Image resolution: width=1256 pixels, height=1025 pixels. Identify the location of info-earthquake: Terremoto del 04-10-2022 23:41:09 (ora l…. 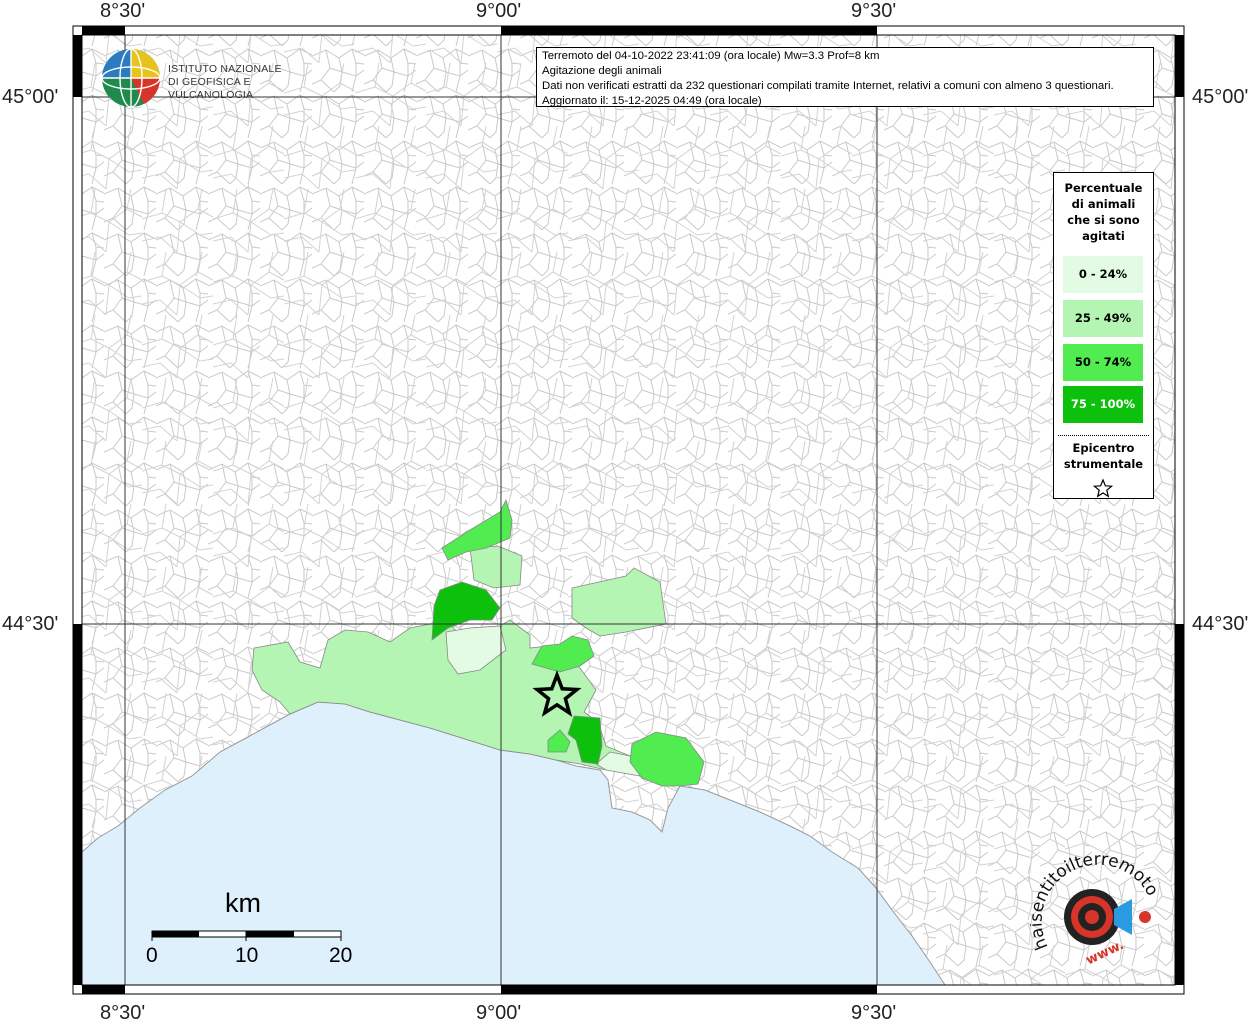
(711, 56).